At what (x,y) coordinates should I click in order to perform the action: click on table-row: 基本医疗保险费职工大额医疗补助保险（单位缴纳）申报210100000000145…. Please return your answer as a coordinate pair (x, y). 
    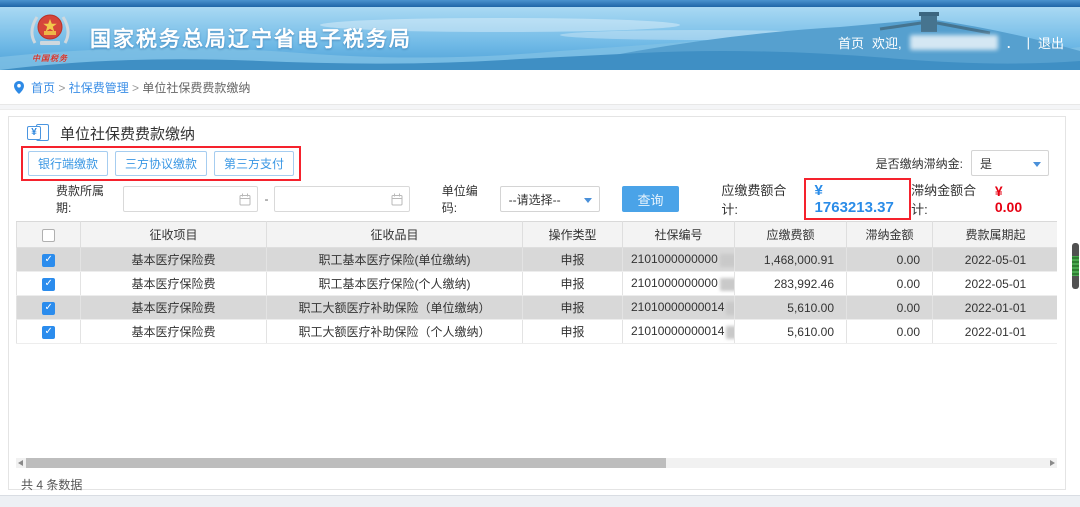
    Looking at the image, I should click on (536, 307).